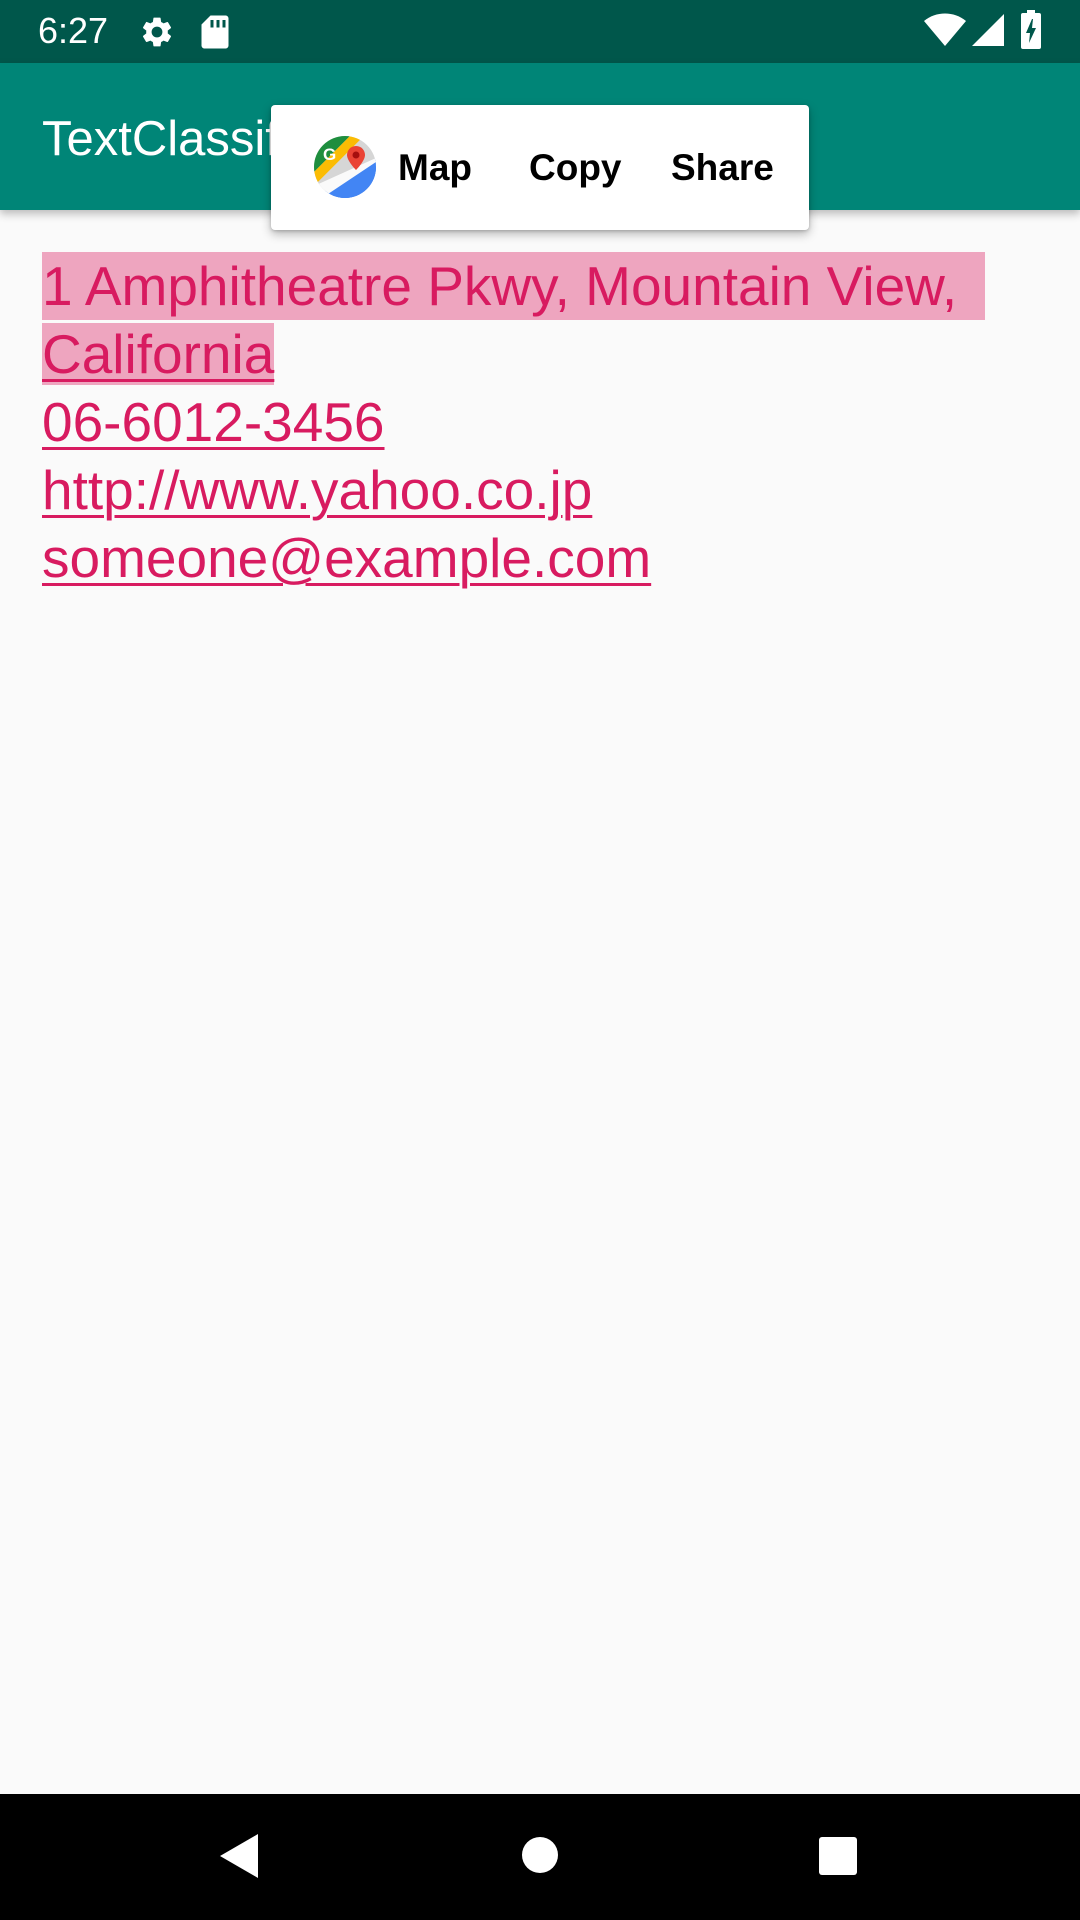  What do you see at coordinates (157, 32) in the screenshot?
I see `gear-icon` at bounding box center [157, 32].